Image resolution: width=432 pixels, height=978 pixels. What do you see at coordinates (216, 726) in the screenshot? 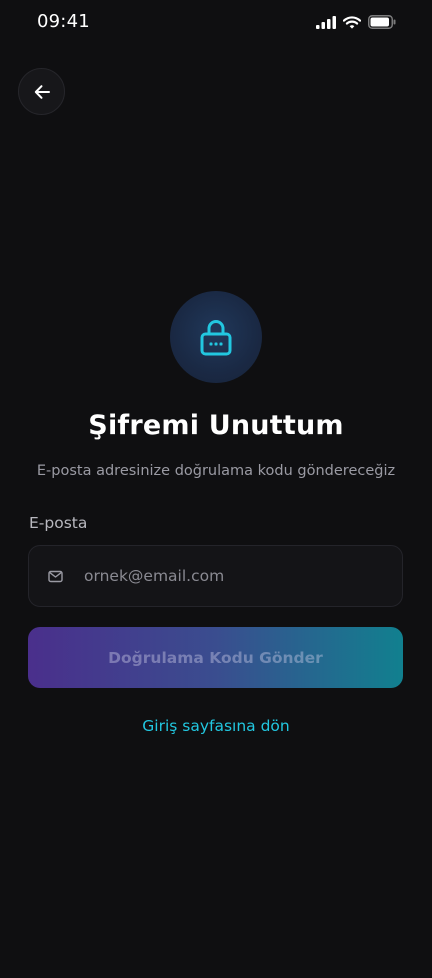
I see `back-to-login-link: Giriş sayfasına dön` at bounding box center [216, 726].